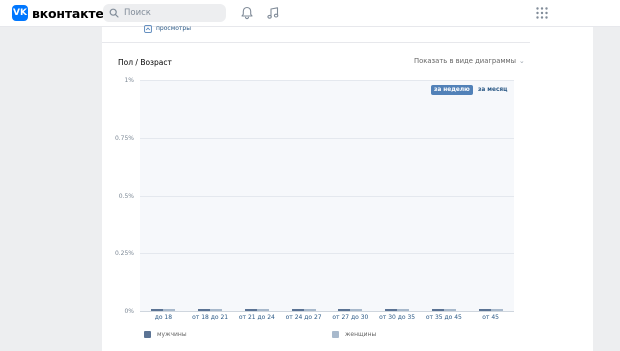  Describe the element at coordinates (492, 90) in the screenshot. I see `period-month-button: за месяц` at that location.